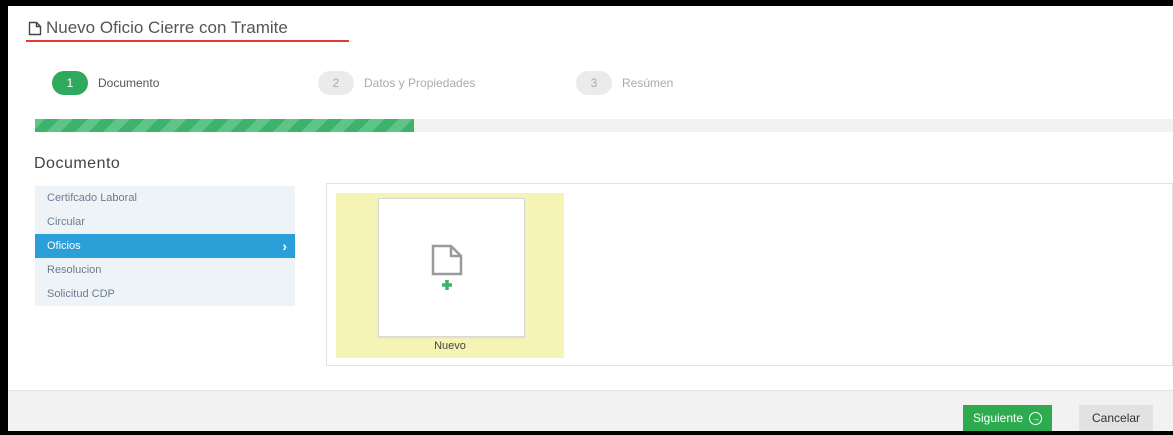 The width and height of the screenshot is (1173, 435). What do you see at coordinates (187, 41) in the screenshot?
I see `title-underline` at bounding box center [187, 41].